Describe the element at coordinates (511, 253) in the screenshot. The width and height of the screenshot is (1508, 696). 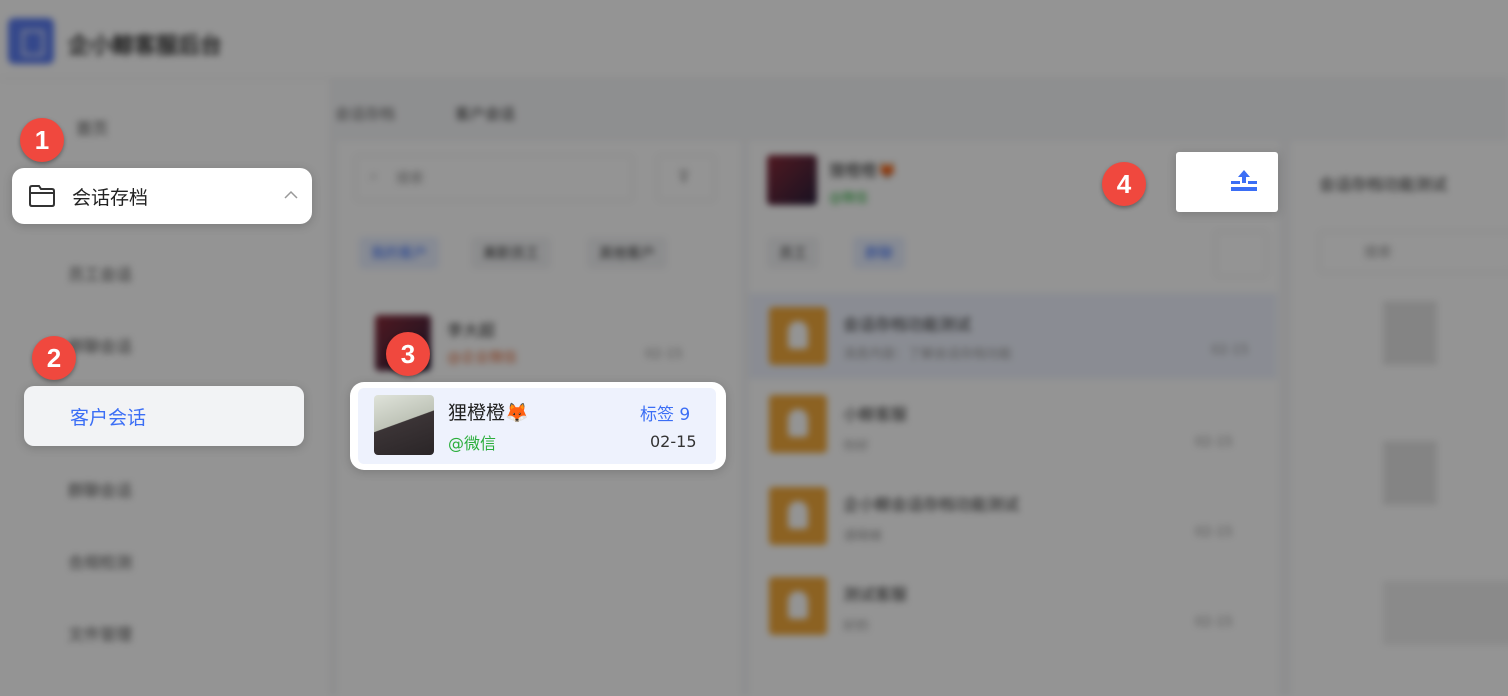
I see `tab-departed-staff: 离职员工` at that location.